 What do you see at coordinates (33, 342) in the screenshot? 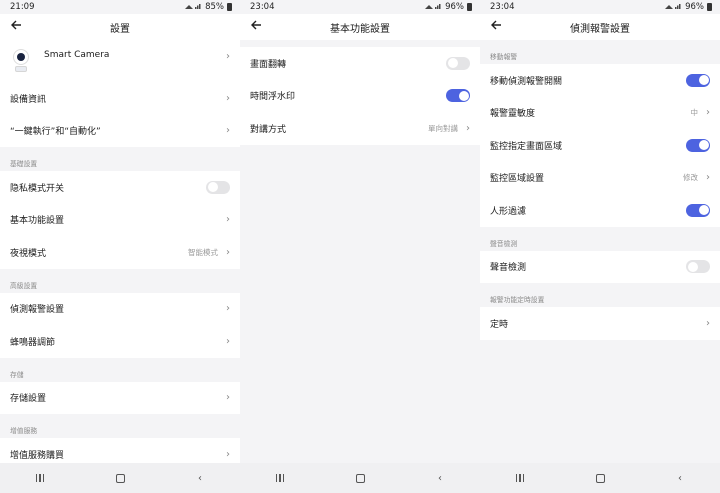
I see `buzzer-label: 蜂鳴器調節` at bounding box center [33, 342].